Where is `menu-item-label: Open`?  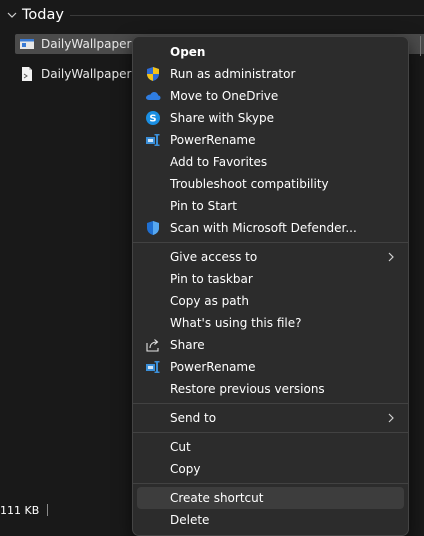 menu-item-label: Open is located at coordinates (188, 52).